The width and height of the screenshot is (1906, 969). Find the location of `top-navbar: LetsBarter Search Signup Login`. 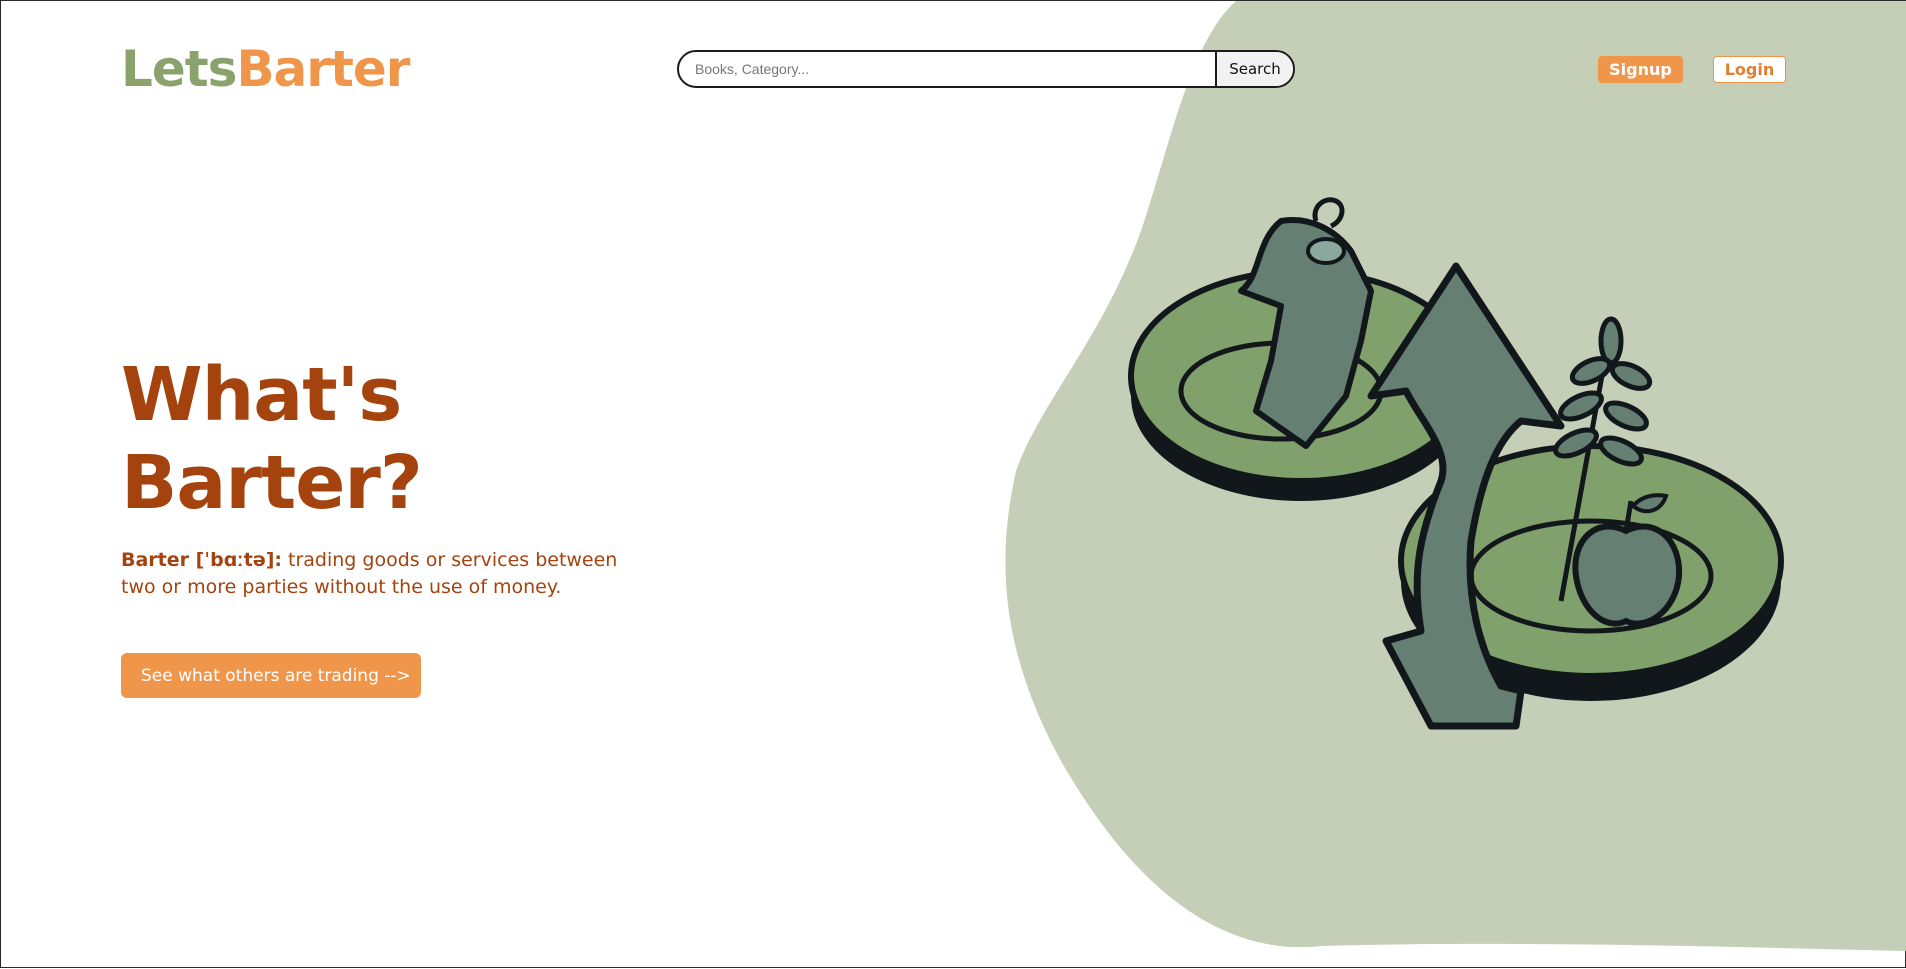

top-navbar: LetsBarter Search Signup Login is located at coordinates (953, 66).